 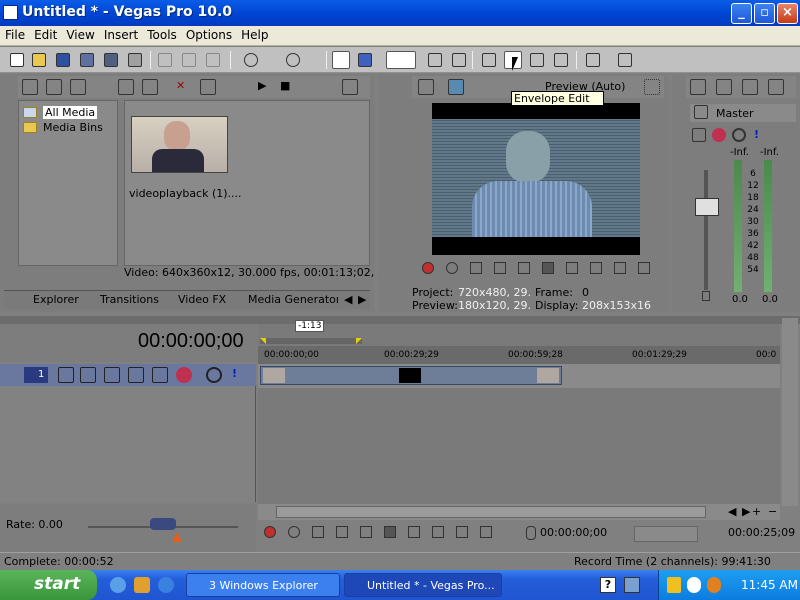 I want to click on explorer-delete-icon: ✕, so click(x=184, y=87).